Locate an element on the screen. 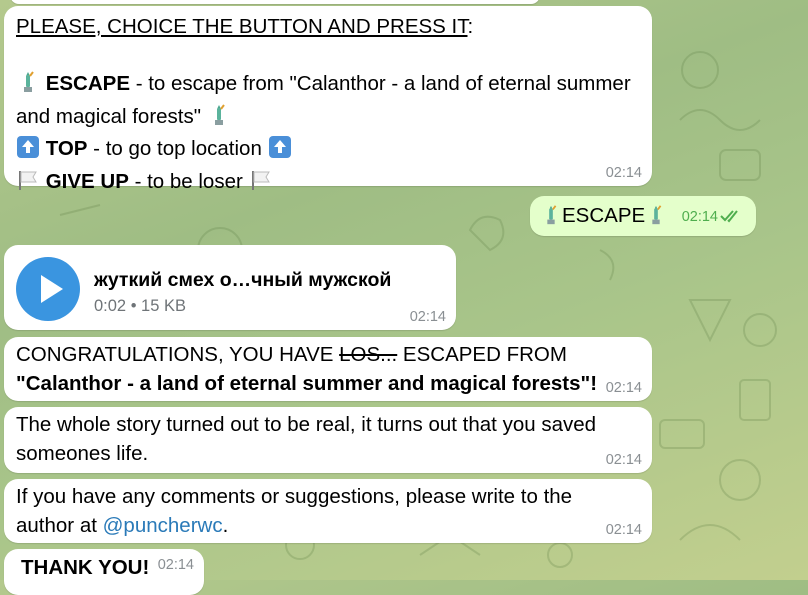 The height and width of the screenshot is (595, 808). previous-message-edge is located at coordinates (275, 2).